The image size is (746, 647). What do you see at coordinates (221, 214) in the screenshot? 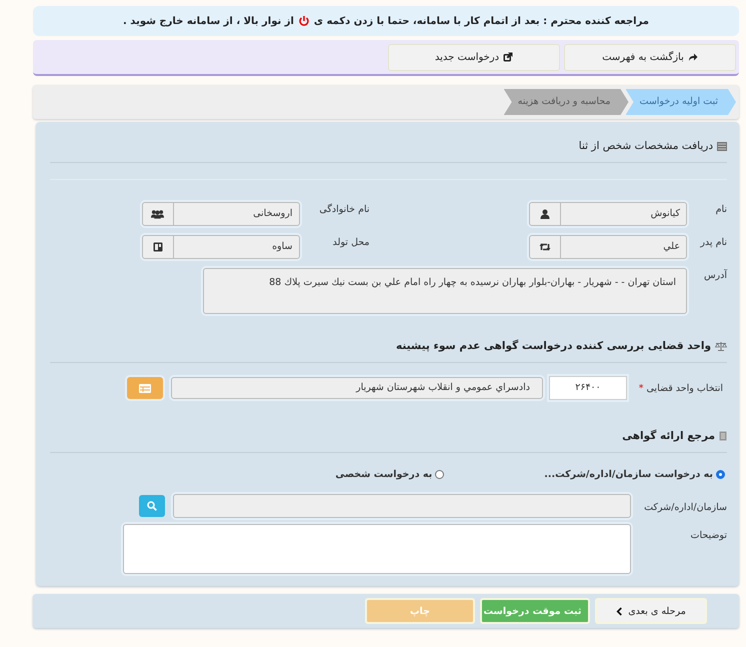
I see `input-field: اروسخانی` at bounding box center [221, 214].